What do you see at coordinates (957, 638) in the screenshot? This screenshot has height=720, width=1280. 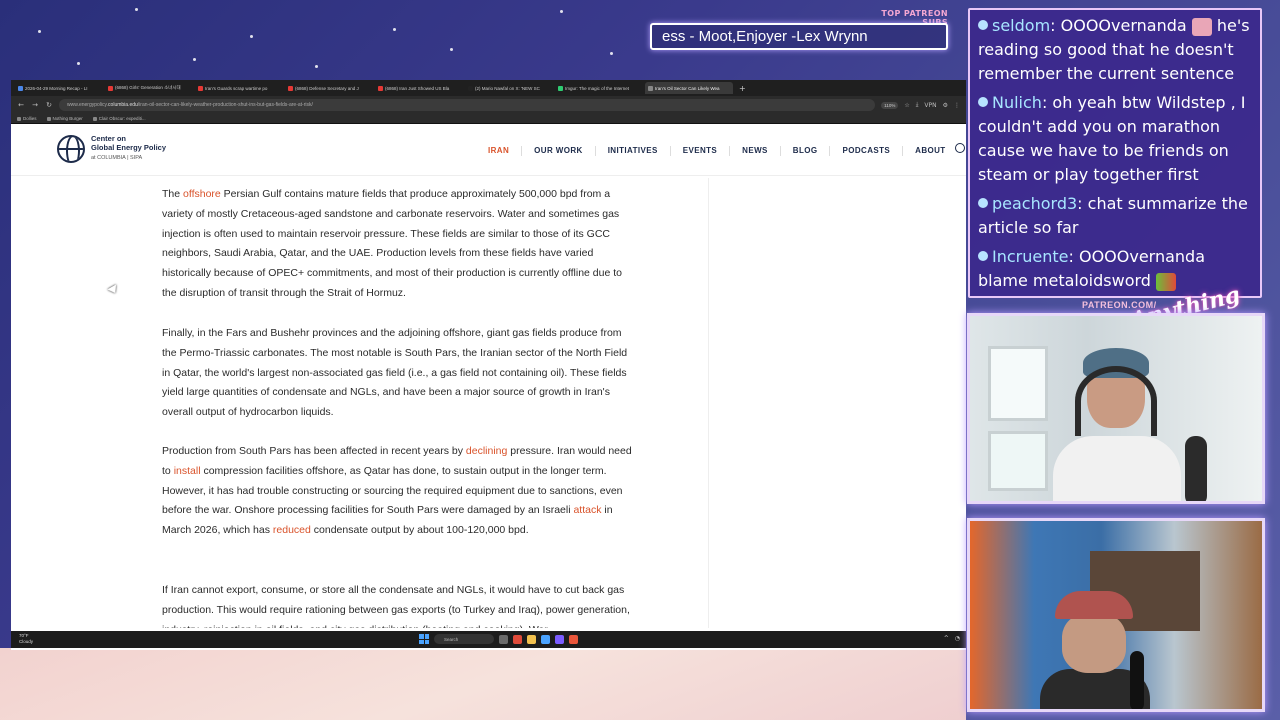 I see `network-icon: ◔` at bounding box center [957, 638].